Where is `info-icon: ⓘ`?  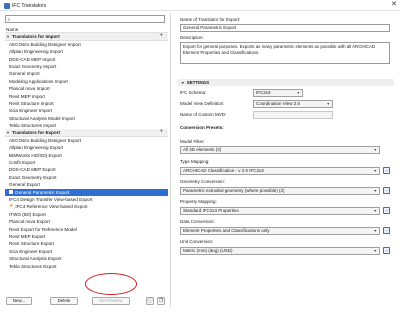
info-icon: ⓘ is located at coordinates (150, 301).